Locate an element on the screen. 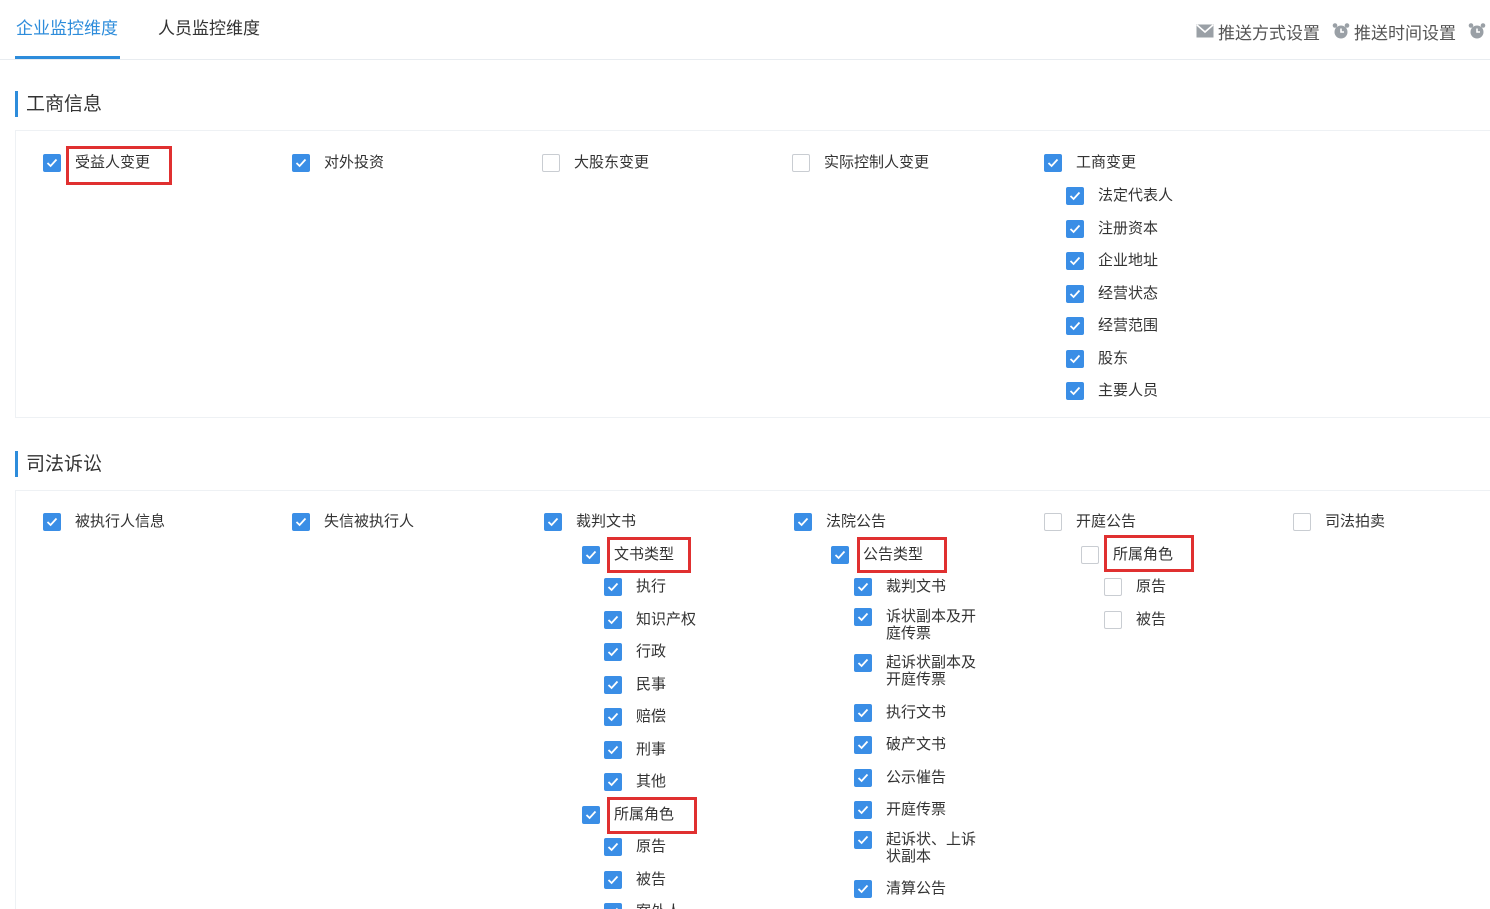  checkbox-business-change-sub: 企业地址 is located at coordinates (1112, 261).